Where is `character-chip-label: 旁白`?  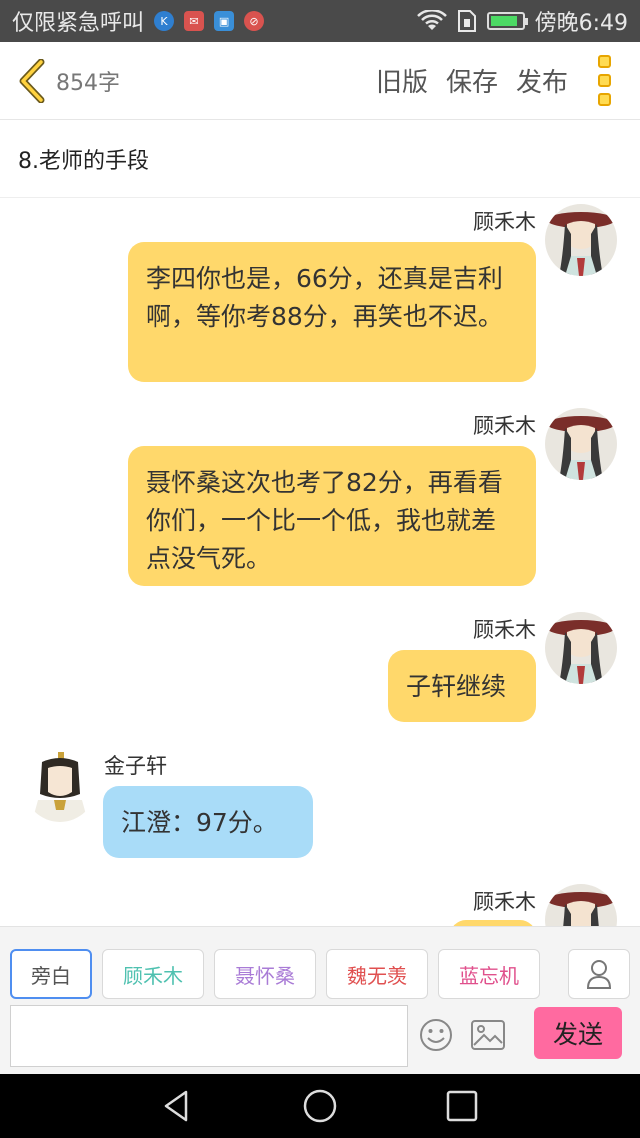 character-chip-label: 旁白 is located at coordinates (51, 975).